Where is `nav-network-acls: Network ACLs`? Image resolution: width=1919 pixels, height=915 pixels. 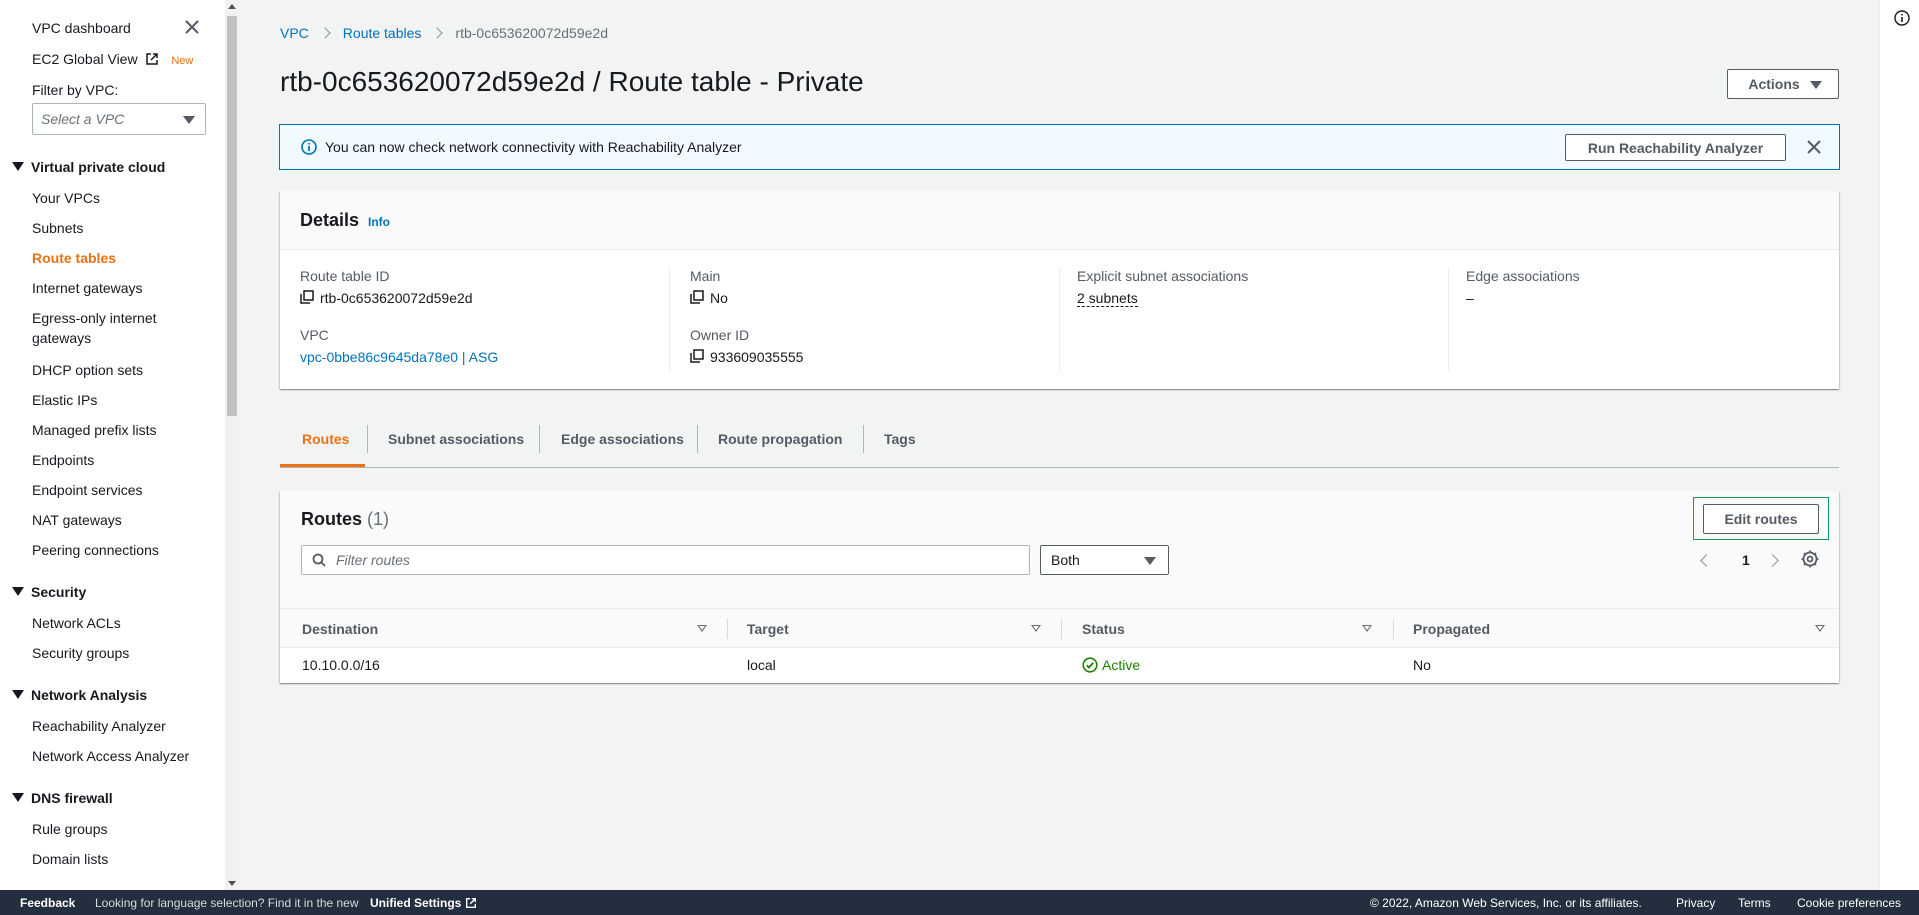 nav-network-acls: Network ACLs is located at coordinates (76, 623).